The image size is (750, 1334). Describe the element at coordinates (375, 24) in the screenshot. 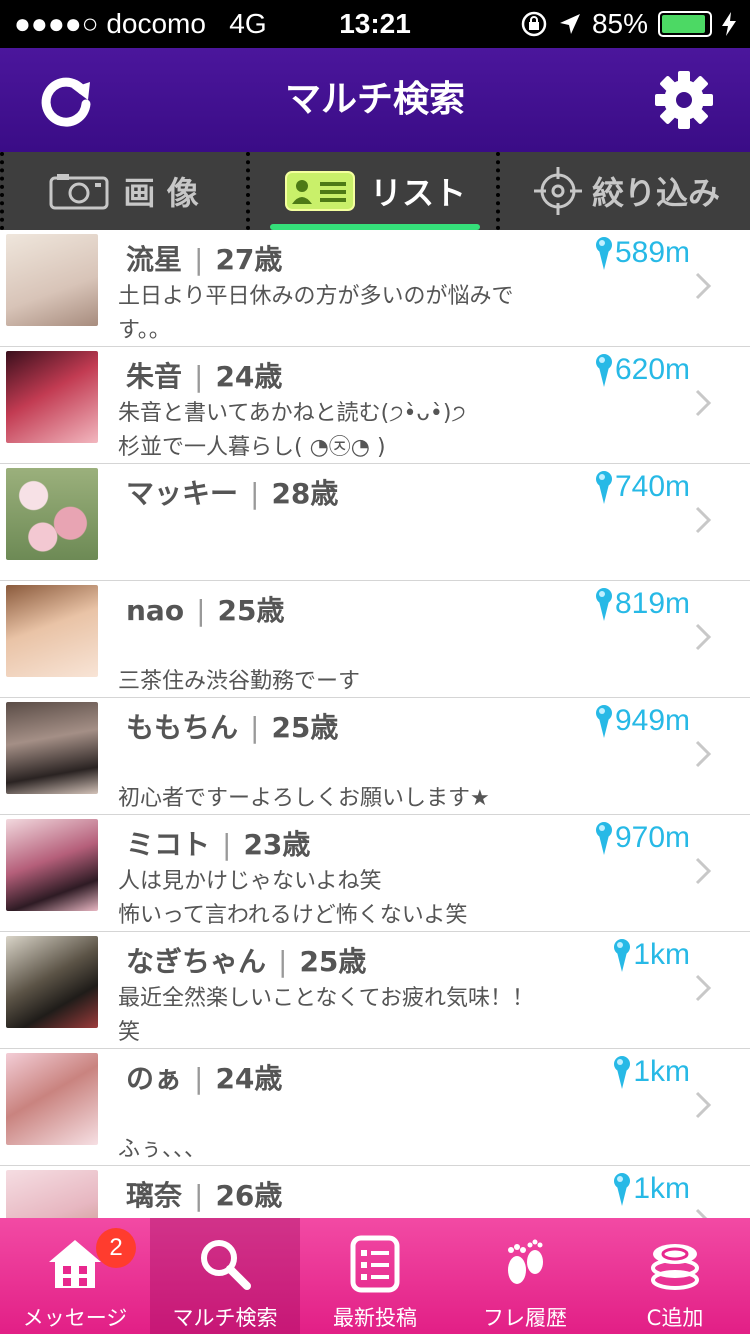

I see `status-bar: ●●●●○ docomo 4G 13:21 85%` at that location.